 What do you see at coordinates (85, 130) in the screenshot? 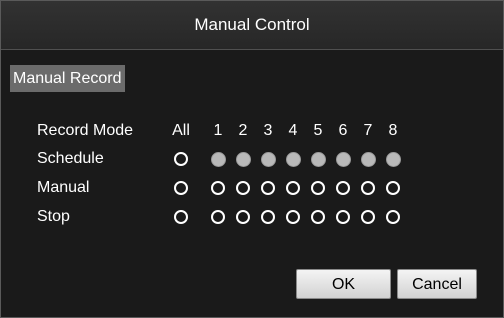
I see `record-mode-label: Record Mode` at bounding box center [85, 130].